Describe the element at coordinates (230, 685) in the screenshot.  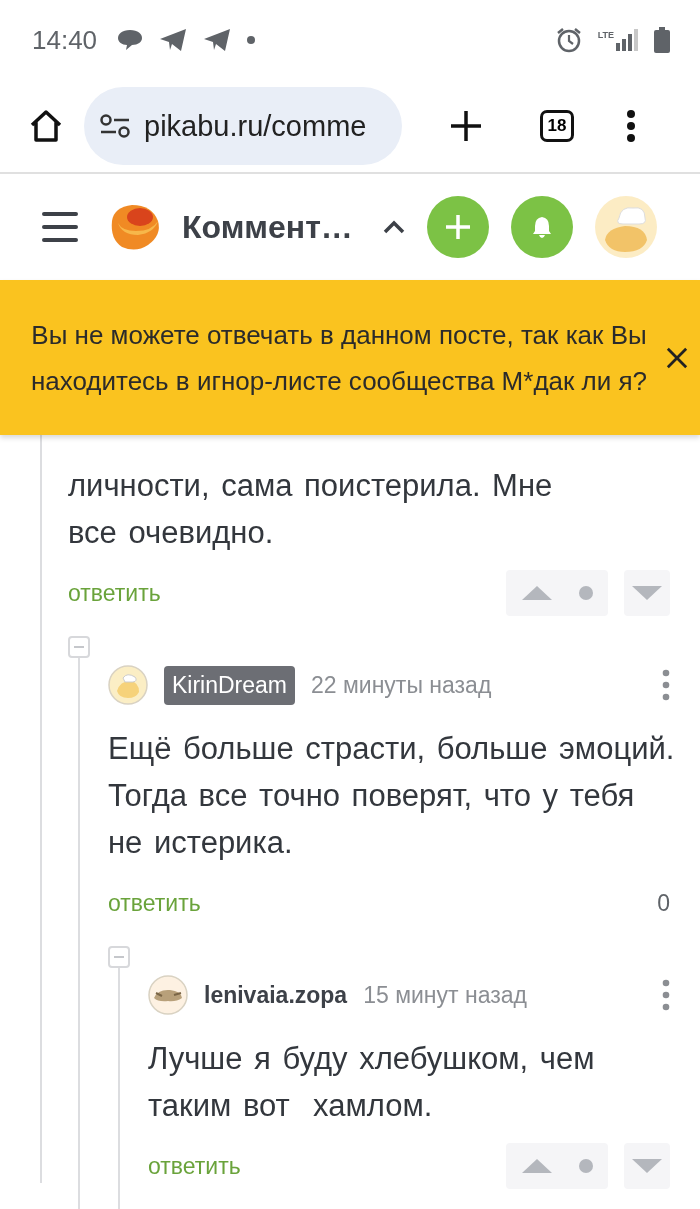
I see `author-name: KirinDream` at that location.